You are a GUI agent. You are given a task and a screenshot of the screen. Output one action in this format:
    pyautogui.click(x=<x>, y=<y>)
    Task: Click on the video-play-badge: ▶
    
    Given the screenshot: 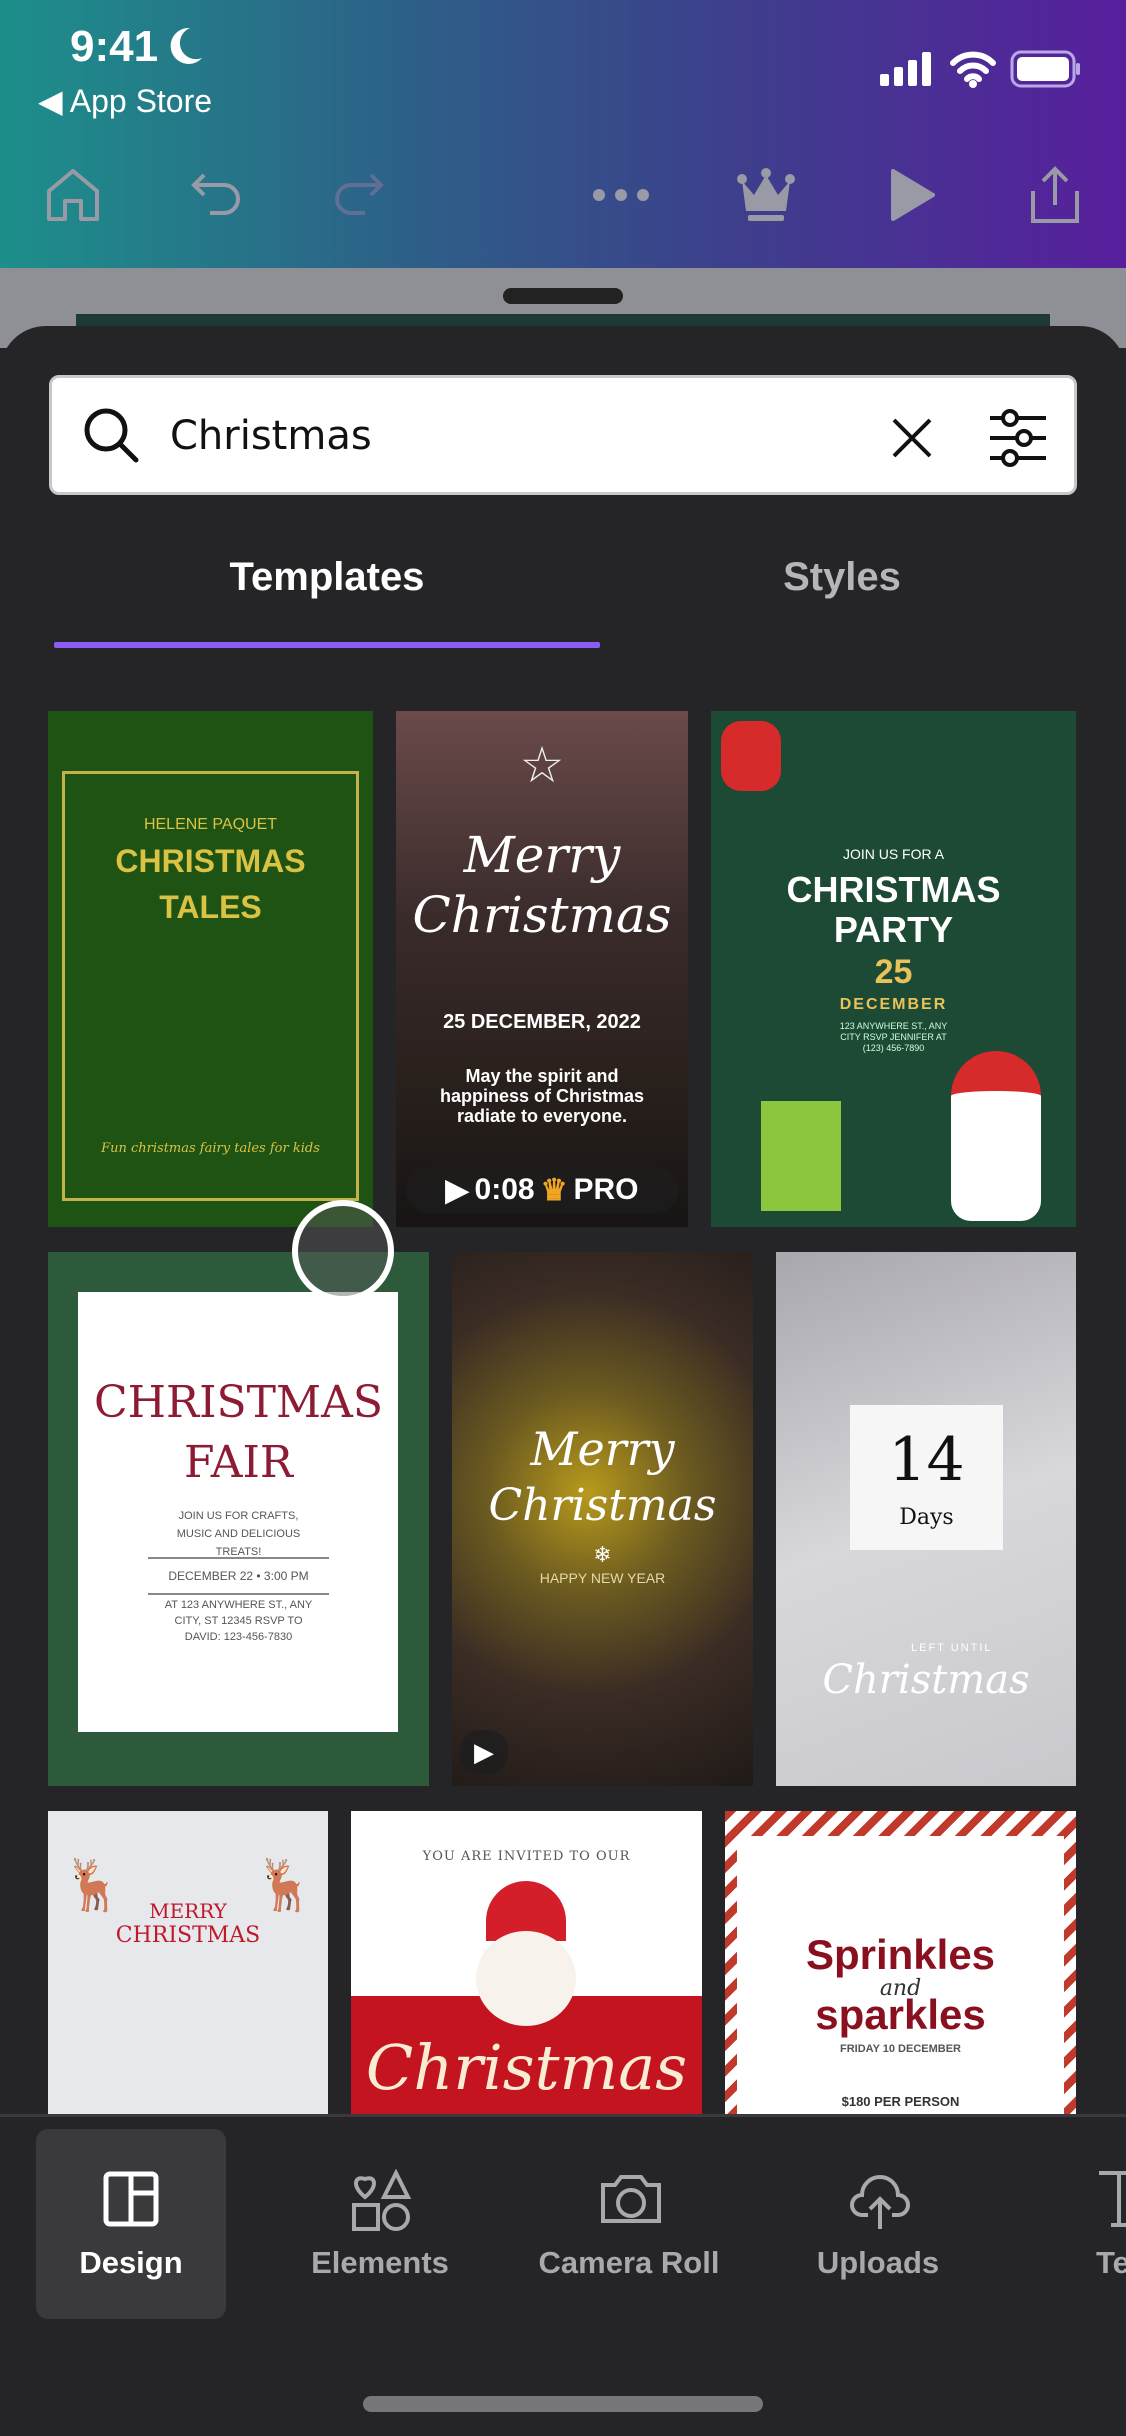 What is the action you would take?
    pyautogui.click(x=484, y=1752)
    